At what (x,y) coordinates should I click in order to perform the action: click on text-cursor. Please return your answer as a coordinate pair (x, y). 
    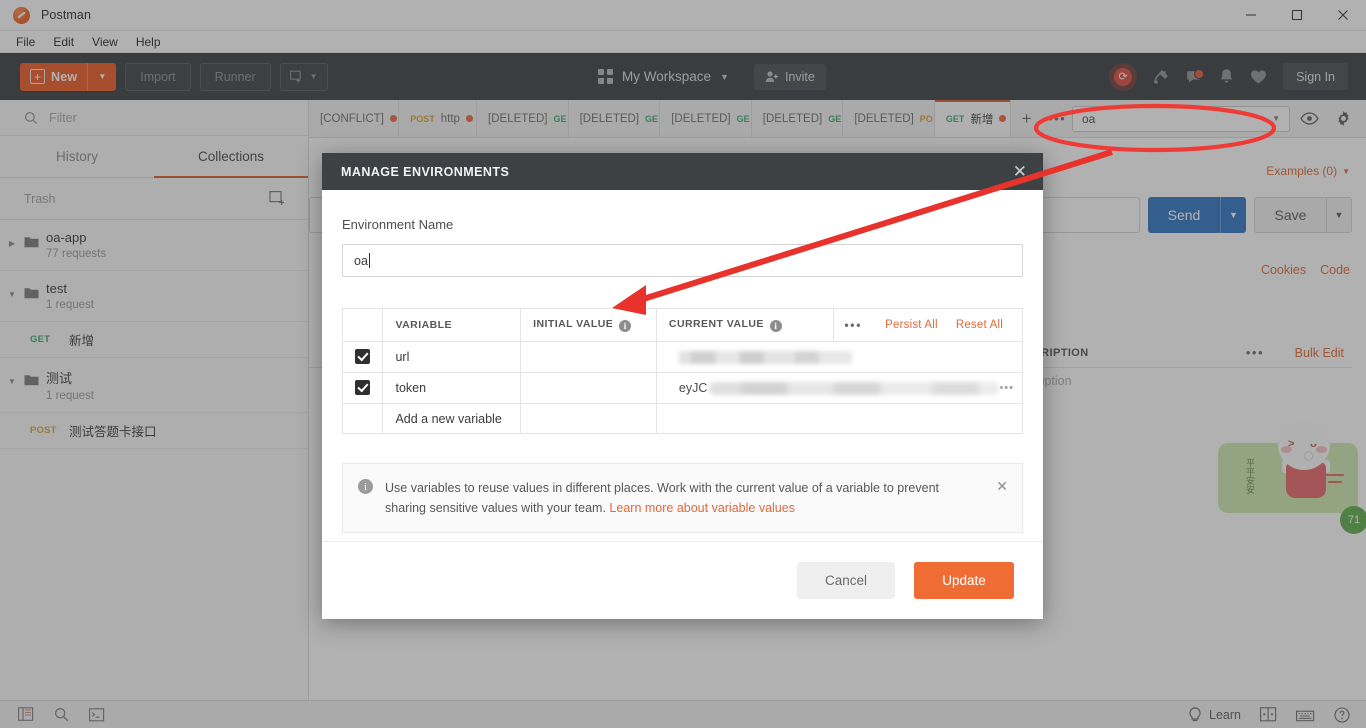
    Looking at the image, I should click on (369, 260).